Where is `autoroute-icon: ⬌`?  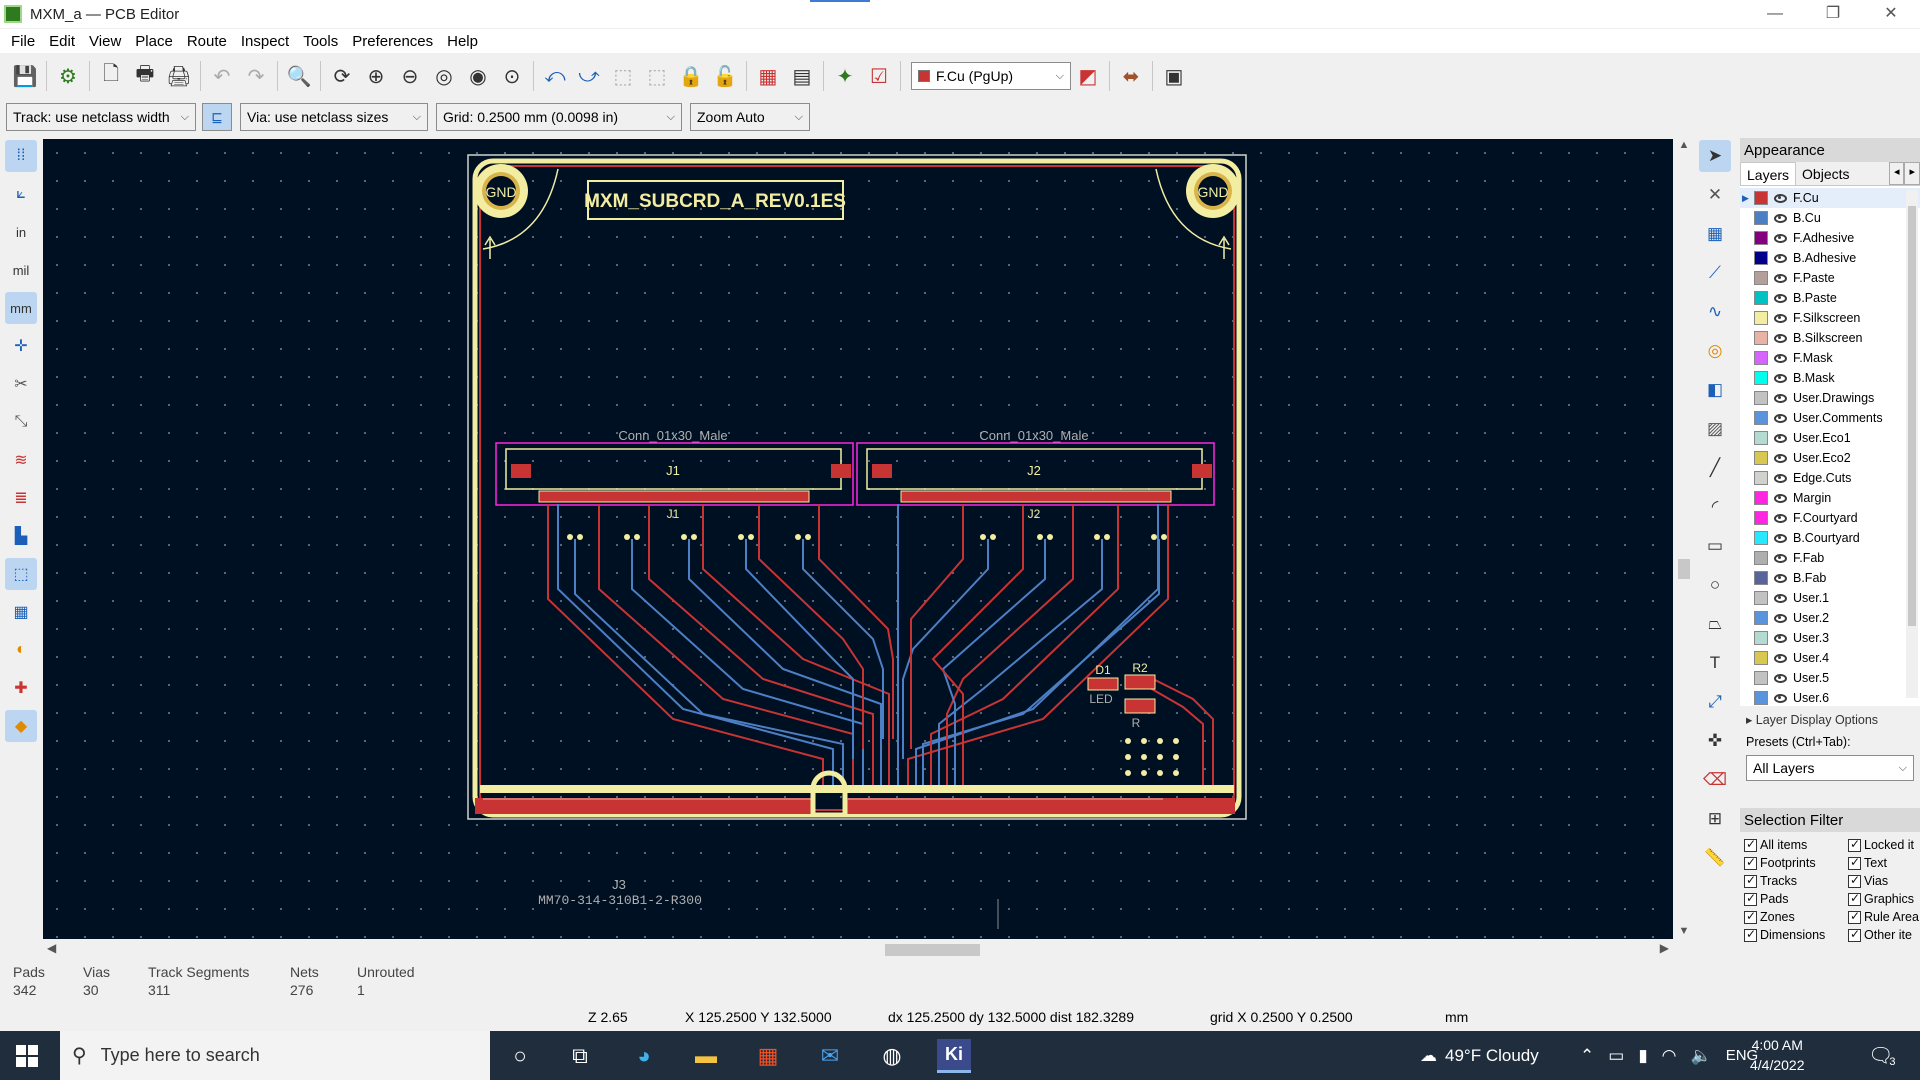
autoroute-icon: ⬌ is located at coordinates (1131, 76).